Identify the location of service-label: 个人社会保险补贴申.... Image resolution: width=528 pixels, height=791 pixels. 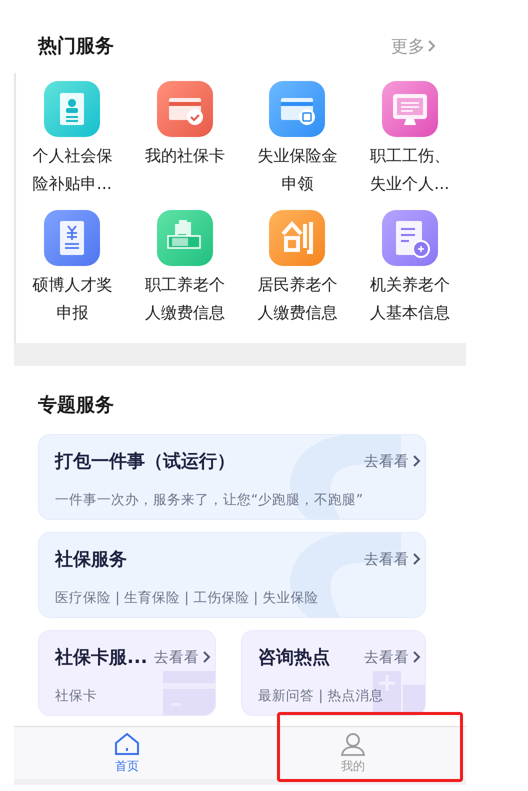
(72, 170).